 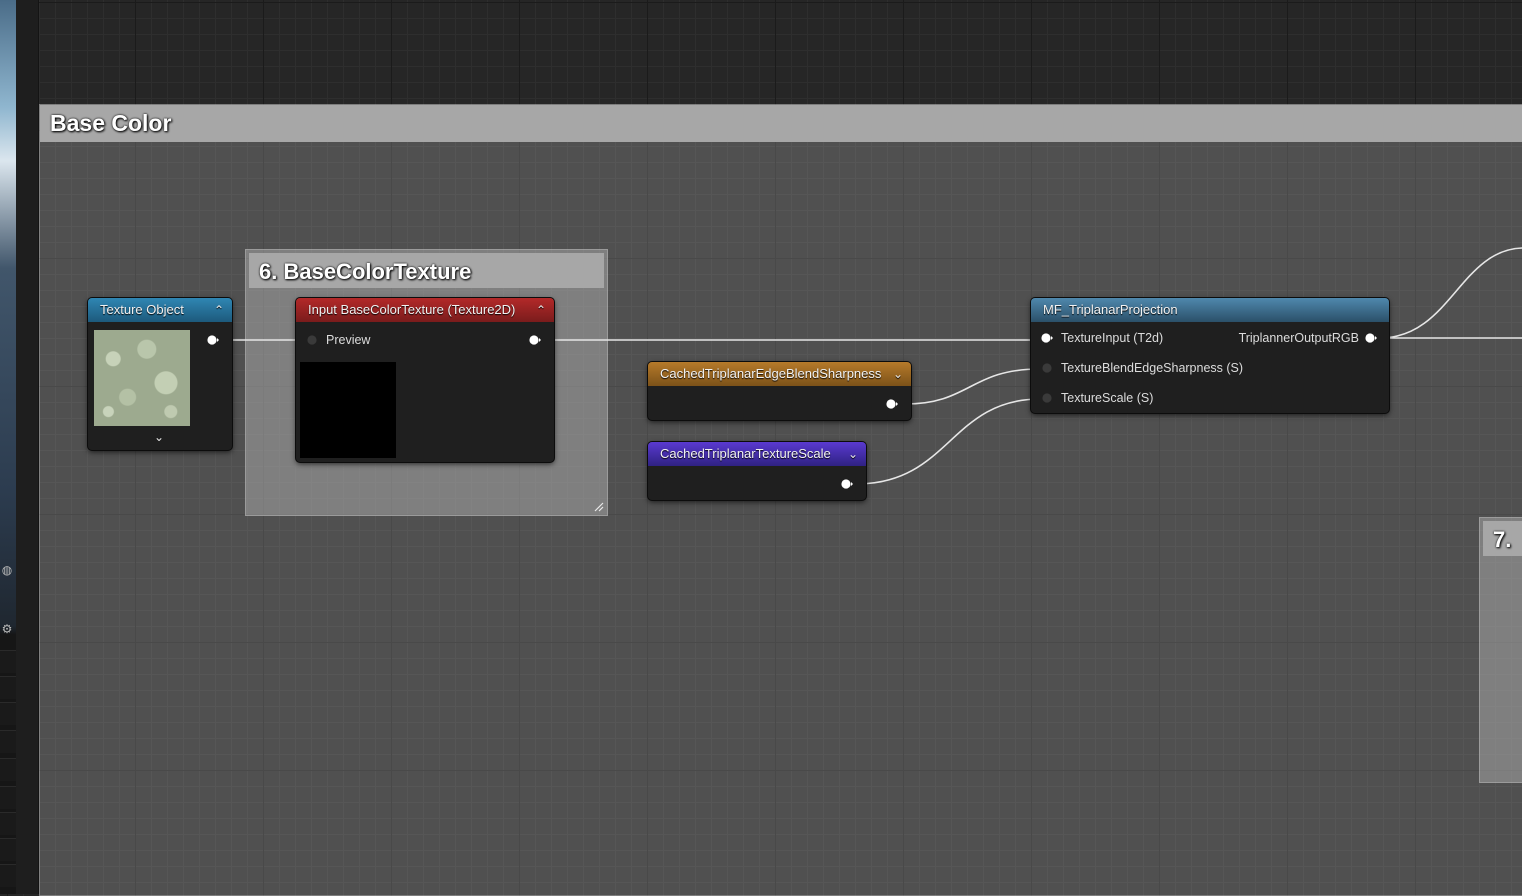 What do you see at coordinates (1210, 310) in the screenshot?
I see `node-triplanar-projection-header: MF_TriplanarProjection` at bounding box center [1210, 310].